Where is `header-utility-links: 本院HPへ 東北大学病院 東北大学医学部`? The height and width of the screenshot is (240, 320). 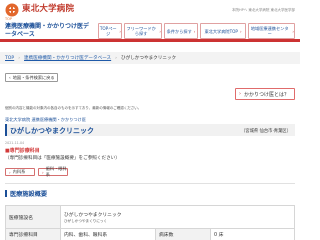
header-utility-links: 本院HPへ 東北大学病院 東北大学医学部 is located at coordinates (263, 10).